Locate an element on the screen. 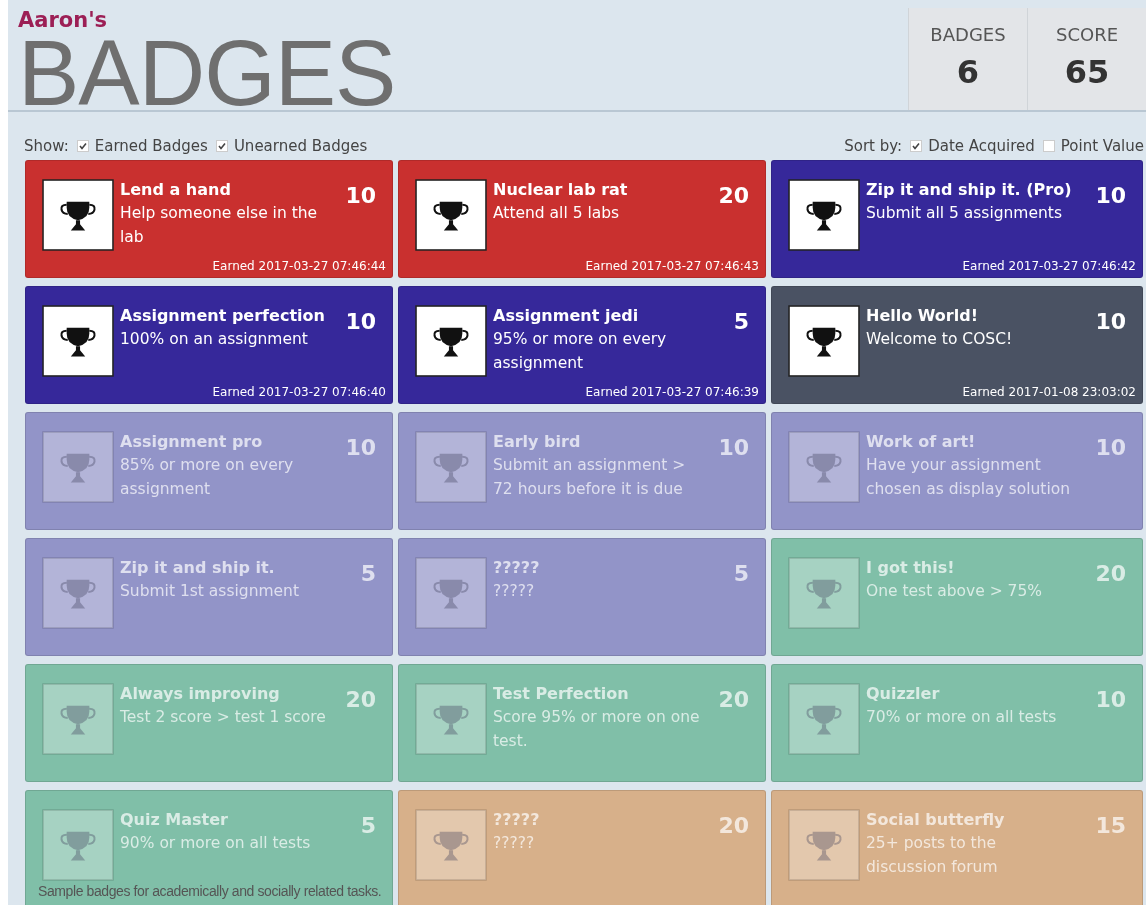 The height and width of the screenshot is (905, 1146). badge-name: Test Perfection is located at coordinates (561, 694).